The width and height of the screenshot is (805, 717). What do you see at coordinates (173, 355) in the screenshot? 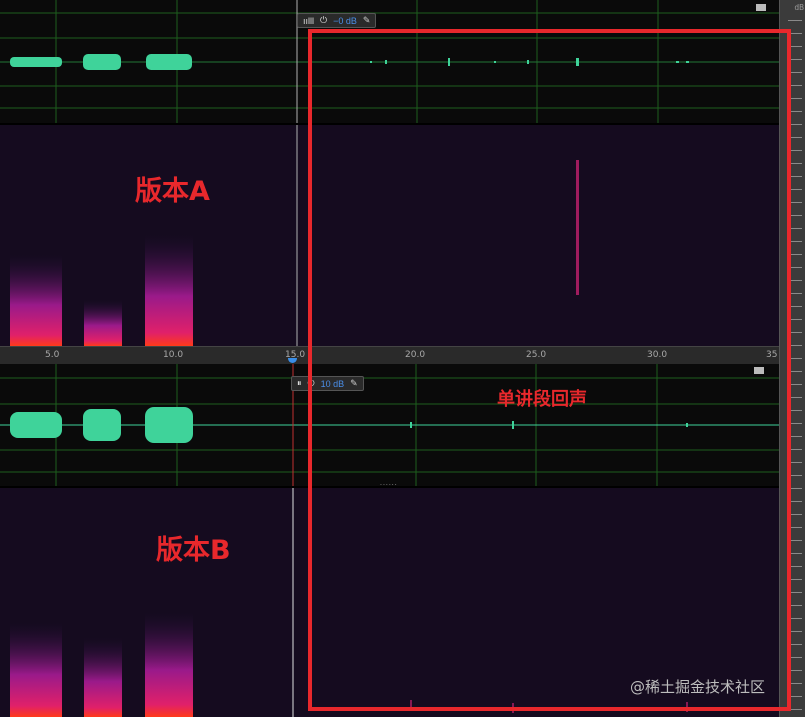
I see `time-tick: 10.0` at bounding box center [173, 355].